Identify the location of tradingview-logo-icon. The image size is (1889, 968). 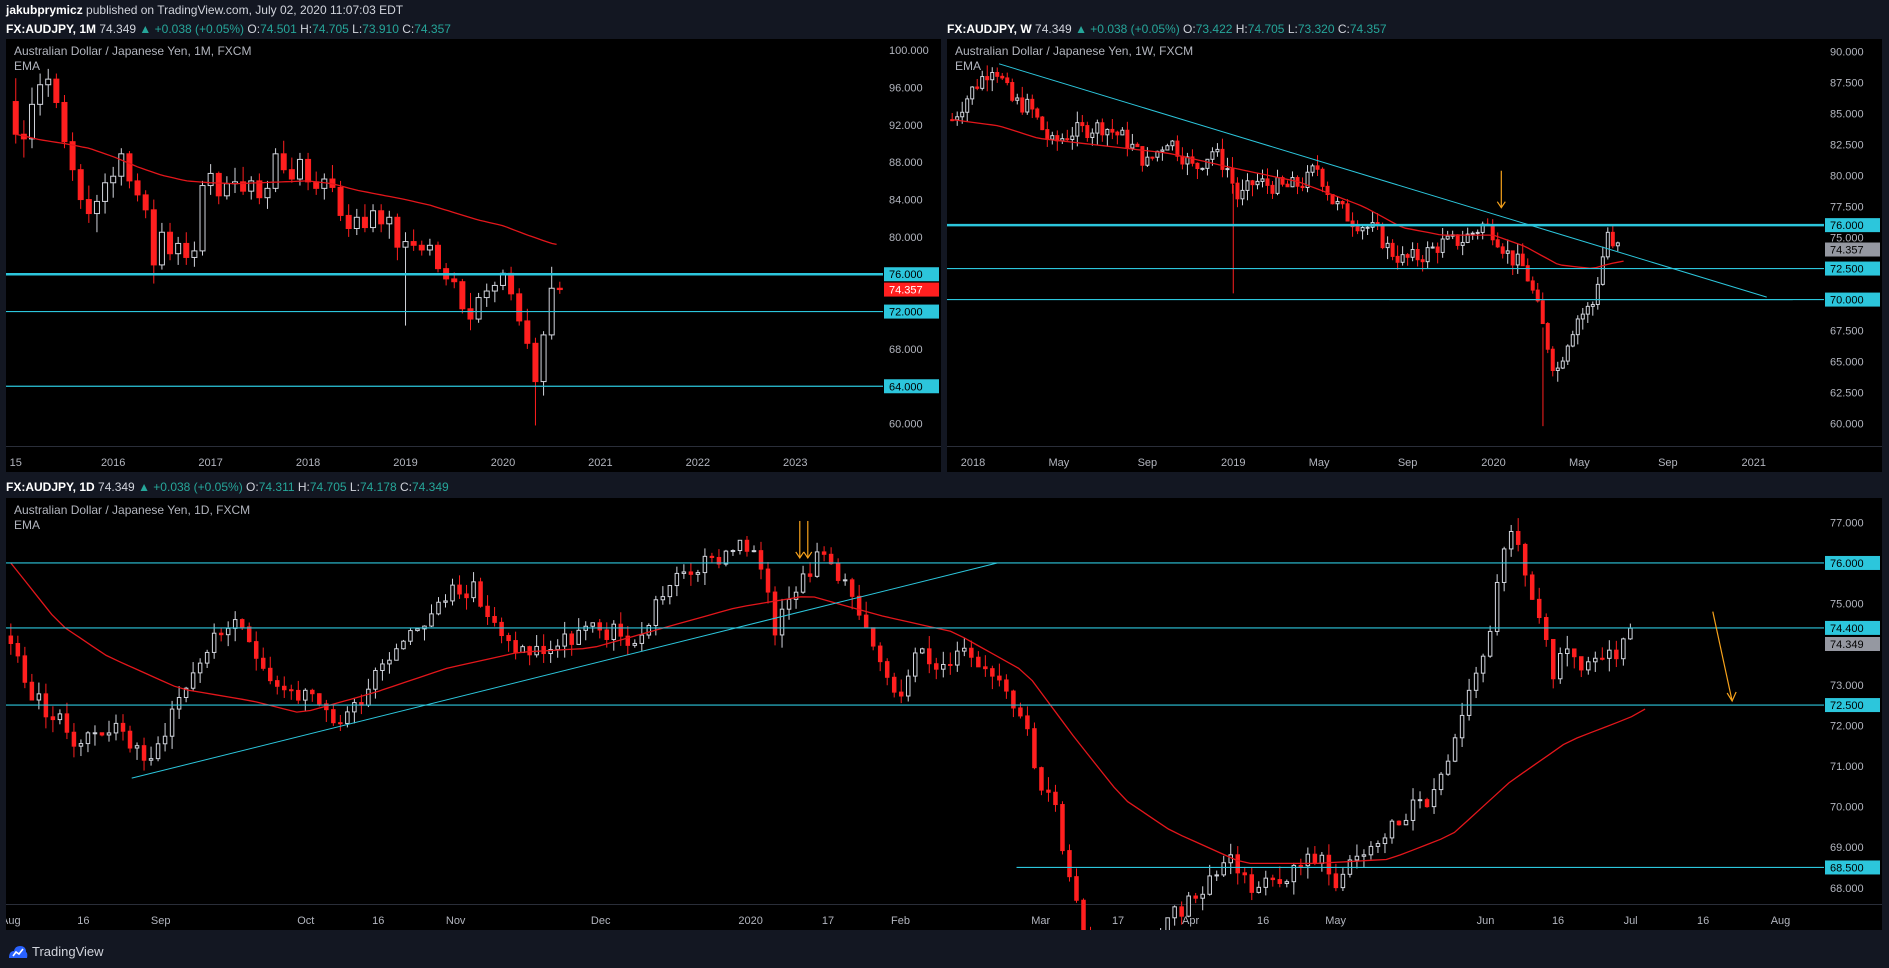
(18, 952).